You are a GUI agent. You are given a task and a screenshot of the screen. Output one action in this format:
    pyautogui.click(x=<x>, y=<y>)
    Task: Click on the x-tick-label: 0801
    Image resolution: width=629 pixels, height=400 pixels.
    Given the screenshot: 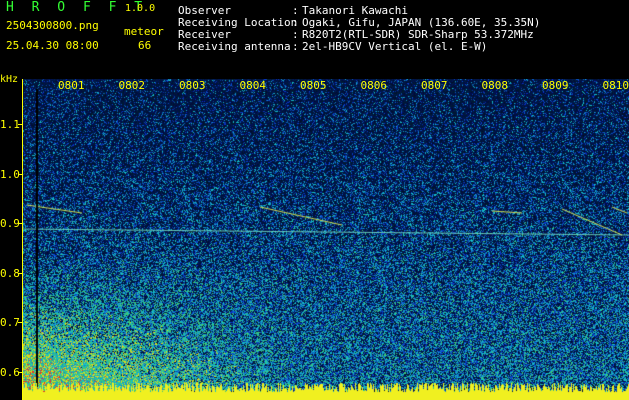 What is the action you would take?
    pyautogui.click(x=71, y=85)
    